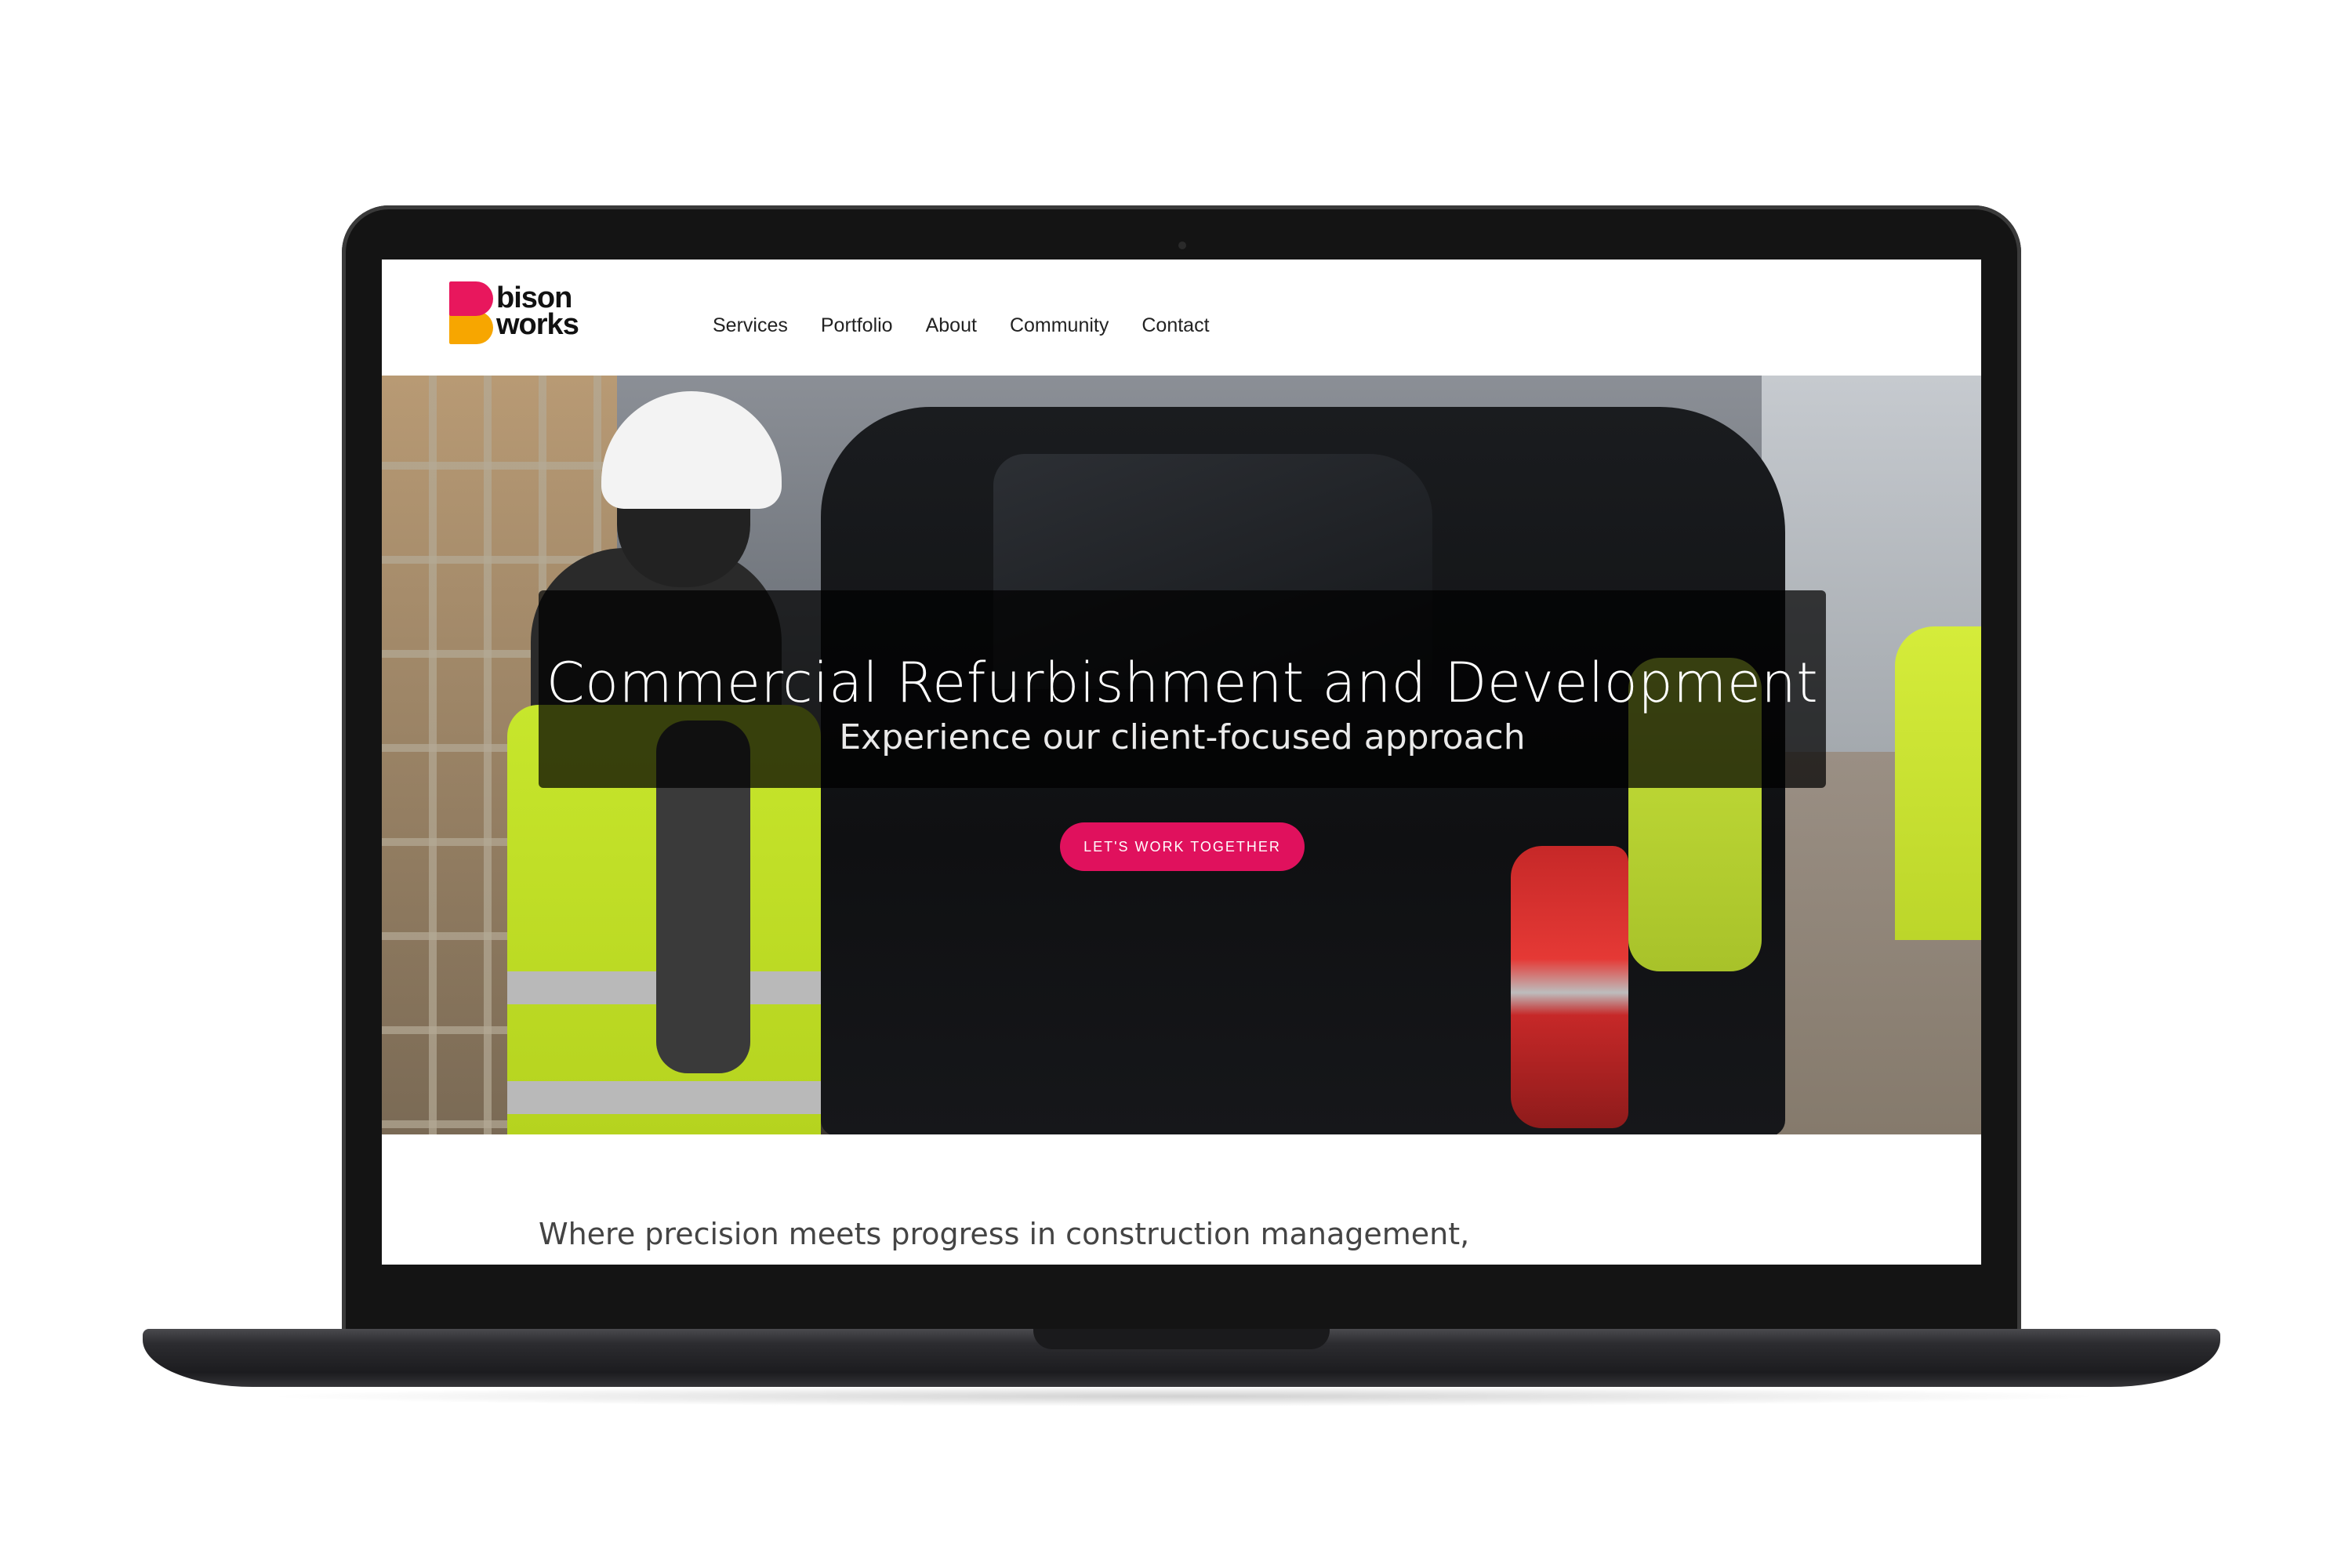 The width and height of the screenshot is (2352, 1568). I want to click on nav-item-community: Community, so click(1059, 325).